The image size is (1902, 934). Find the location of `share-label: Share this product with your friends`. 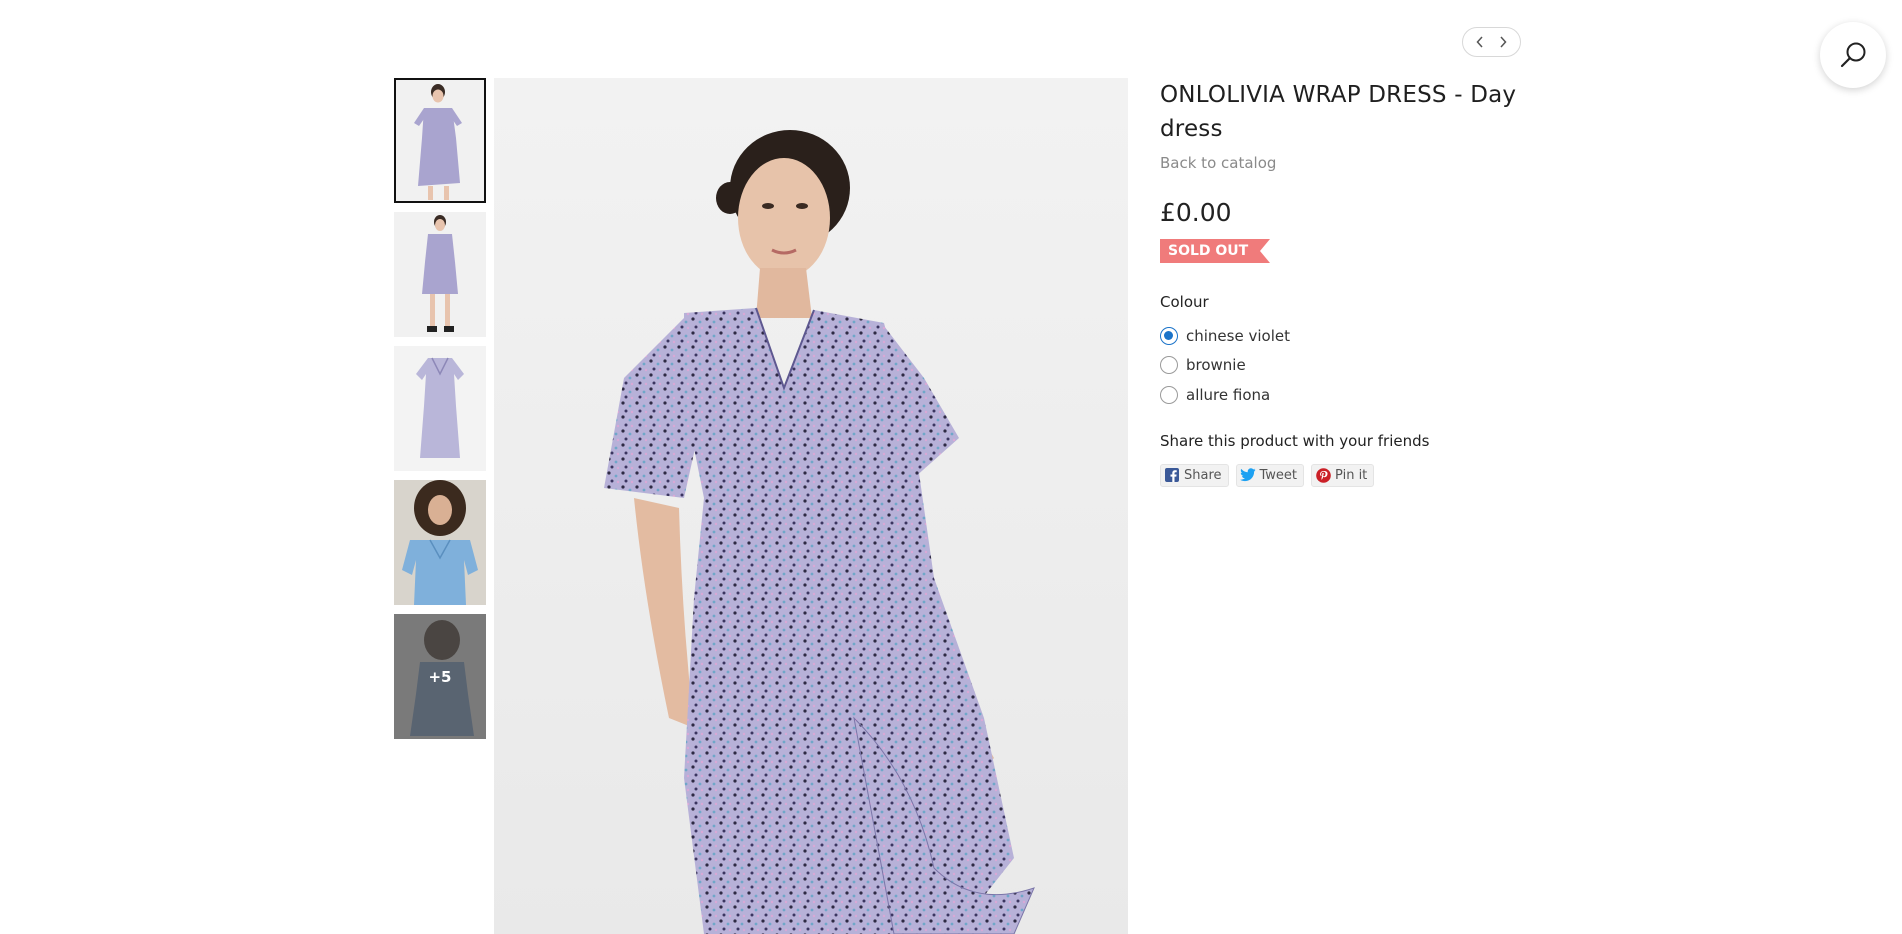

share-label: Share this product with your friends is located at coordinates (1295, 440).